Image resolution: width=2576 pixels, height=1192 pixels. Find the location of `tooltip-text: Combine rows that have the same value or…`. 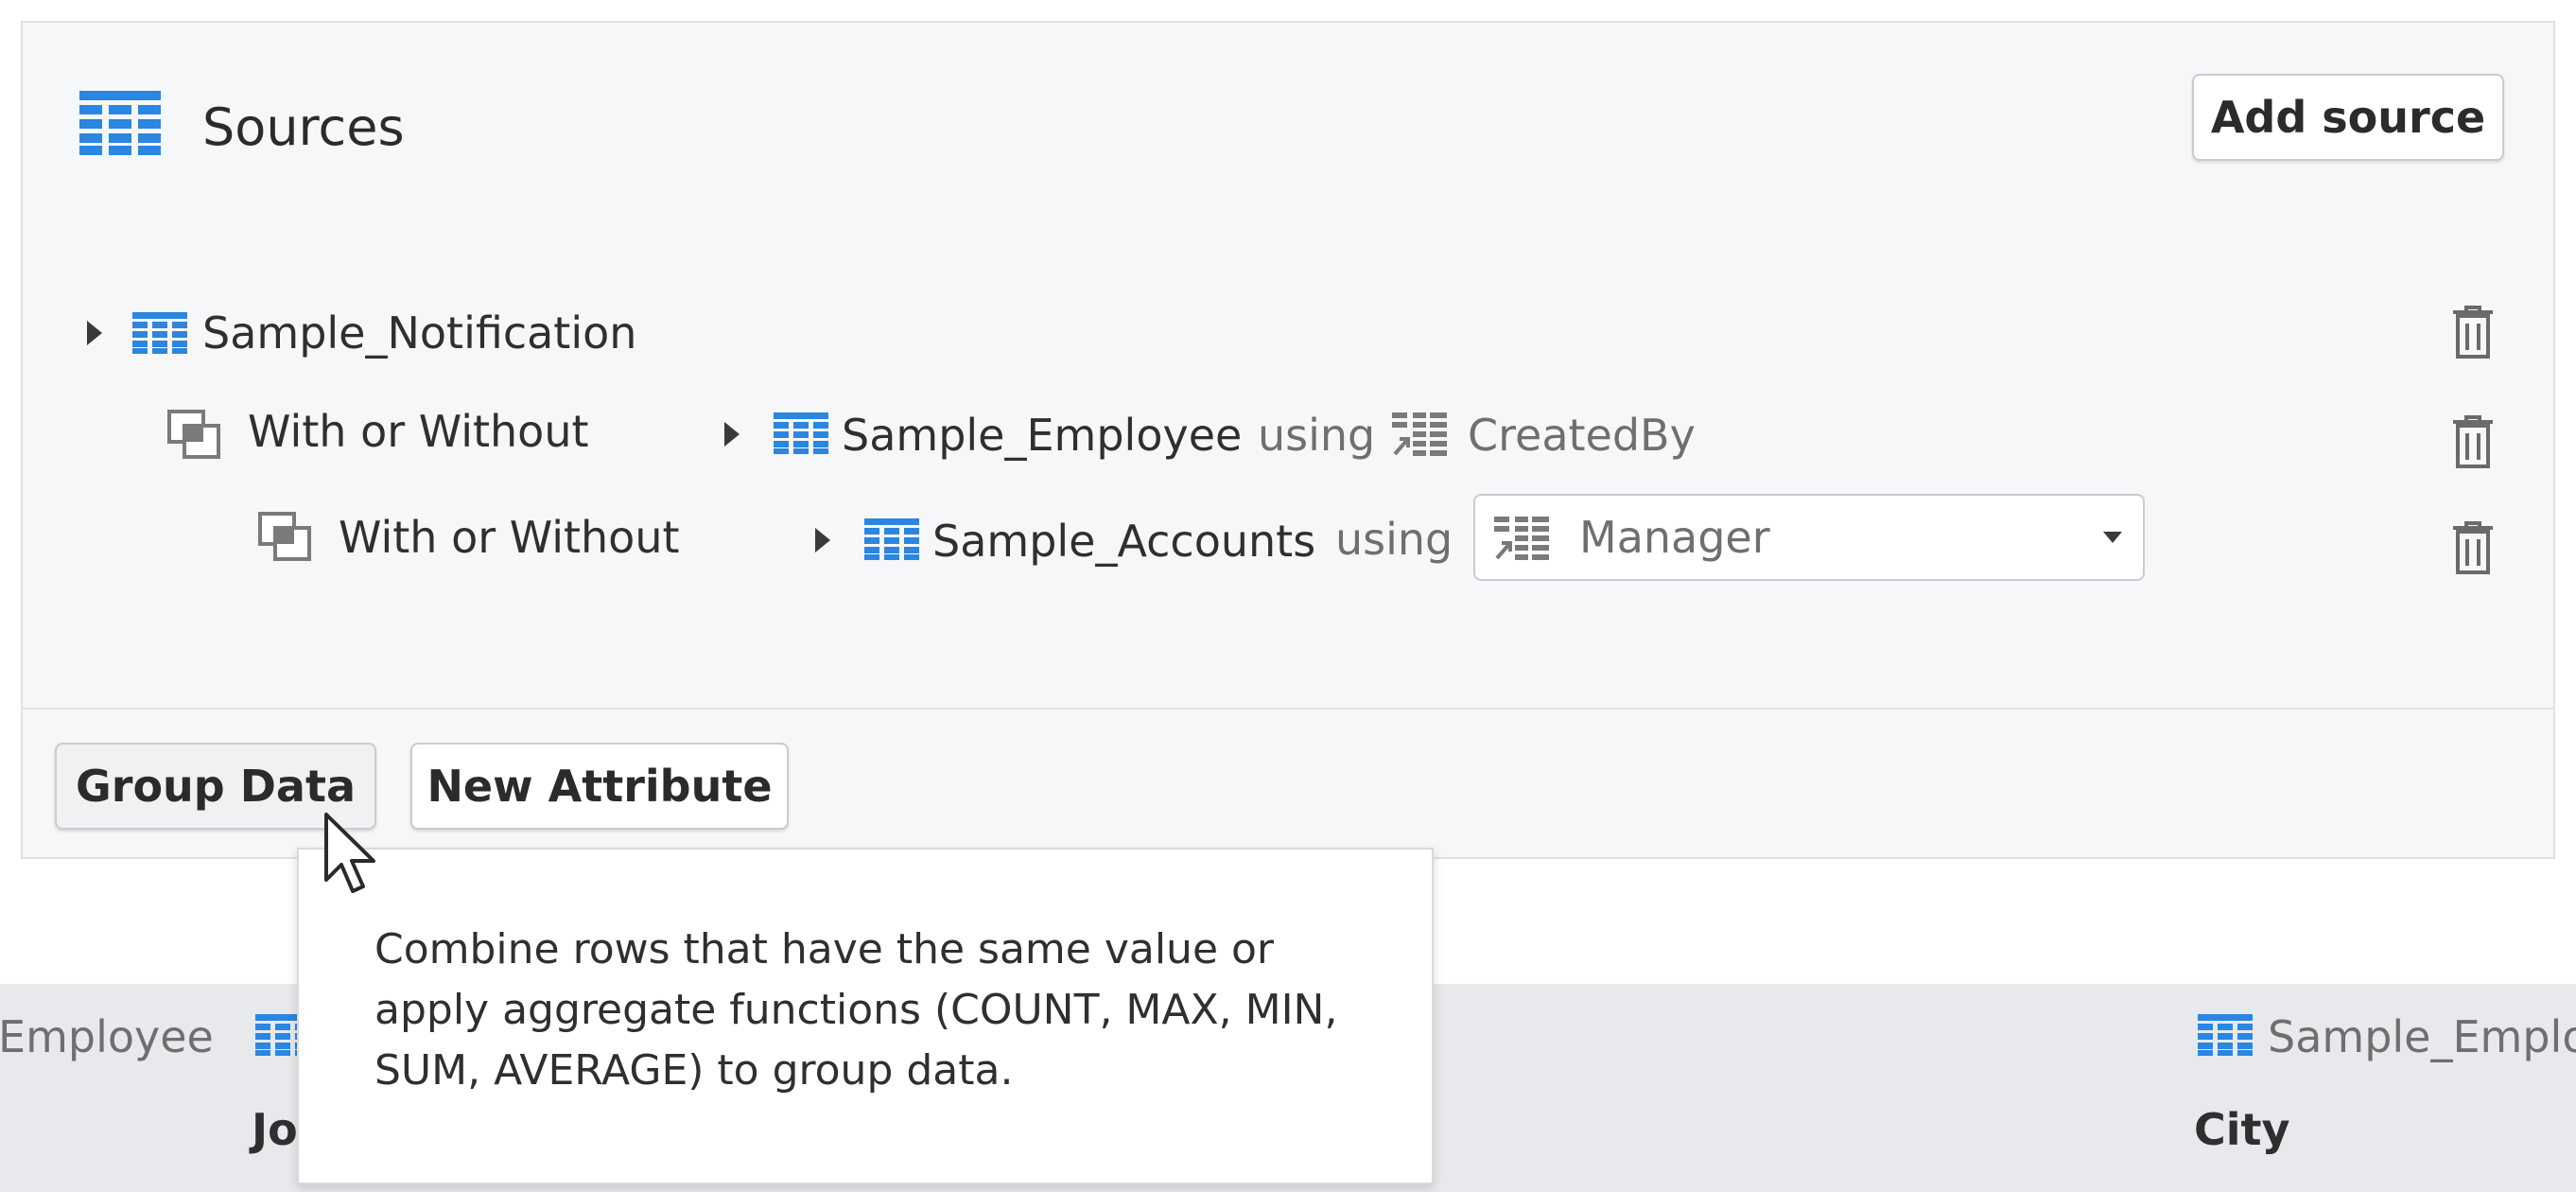

tooltip-text: Combine rows that have the same value or… is located at coordinates (856, 1010).